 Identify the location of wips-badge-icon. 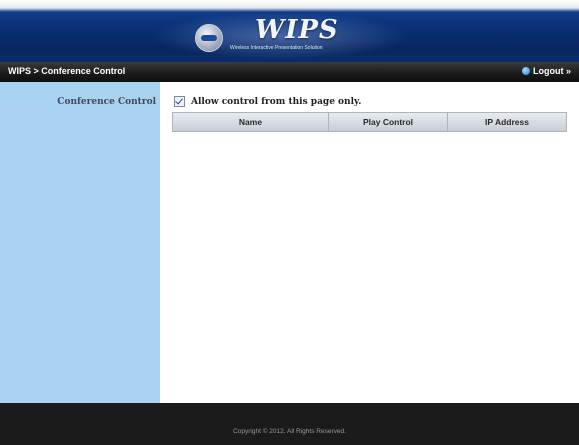
(209, 38).